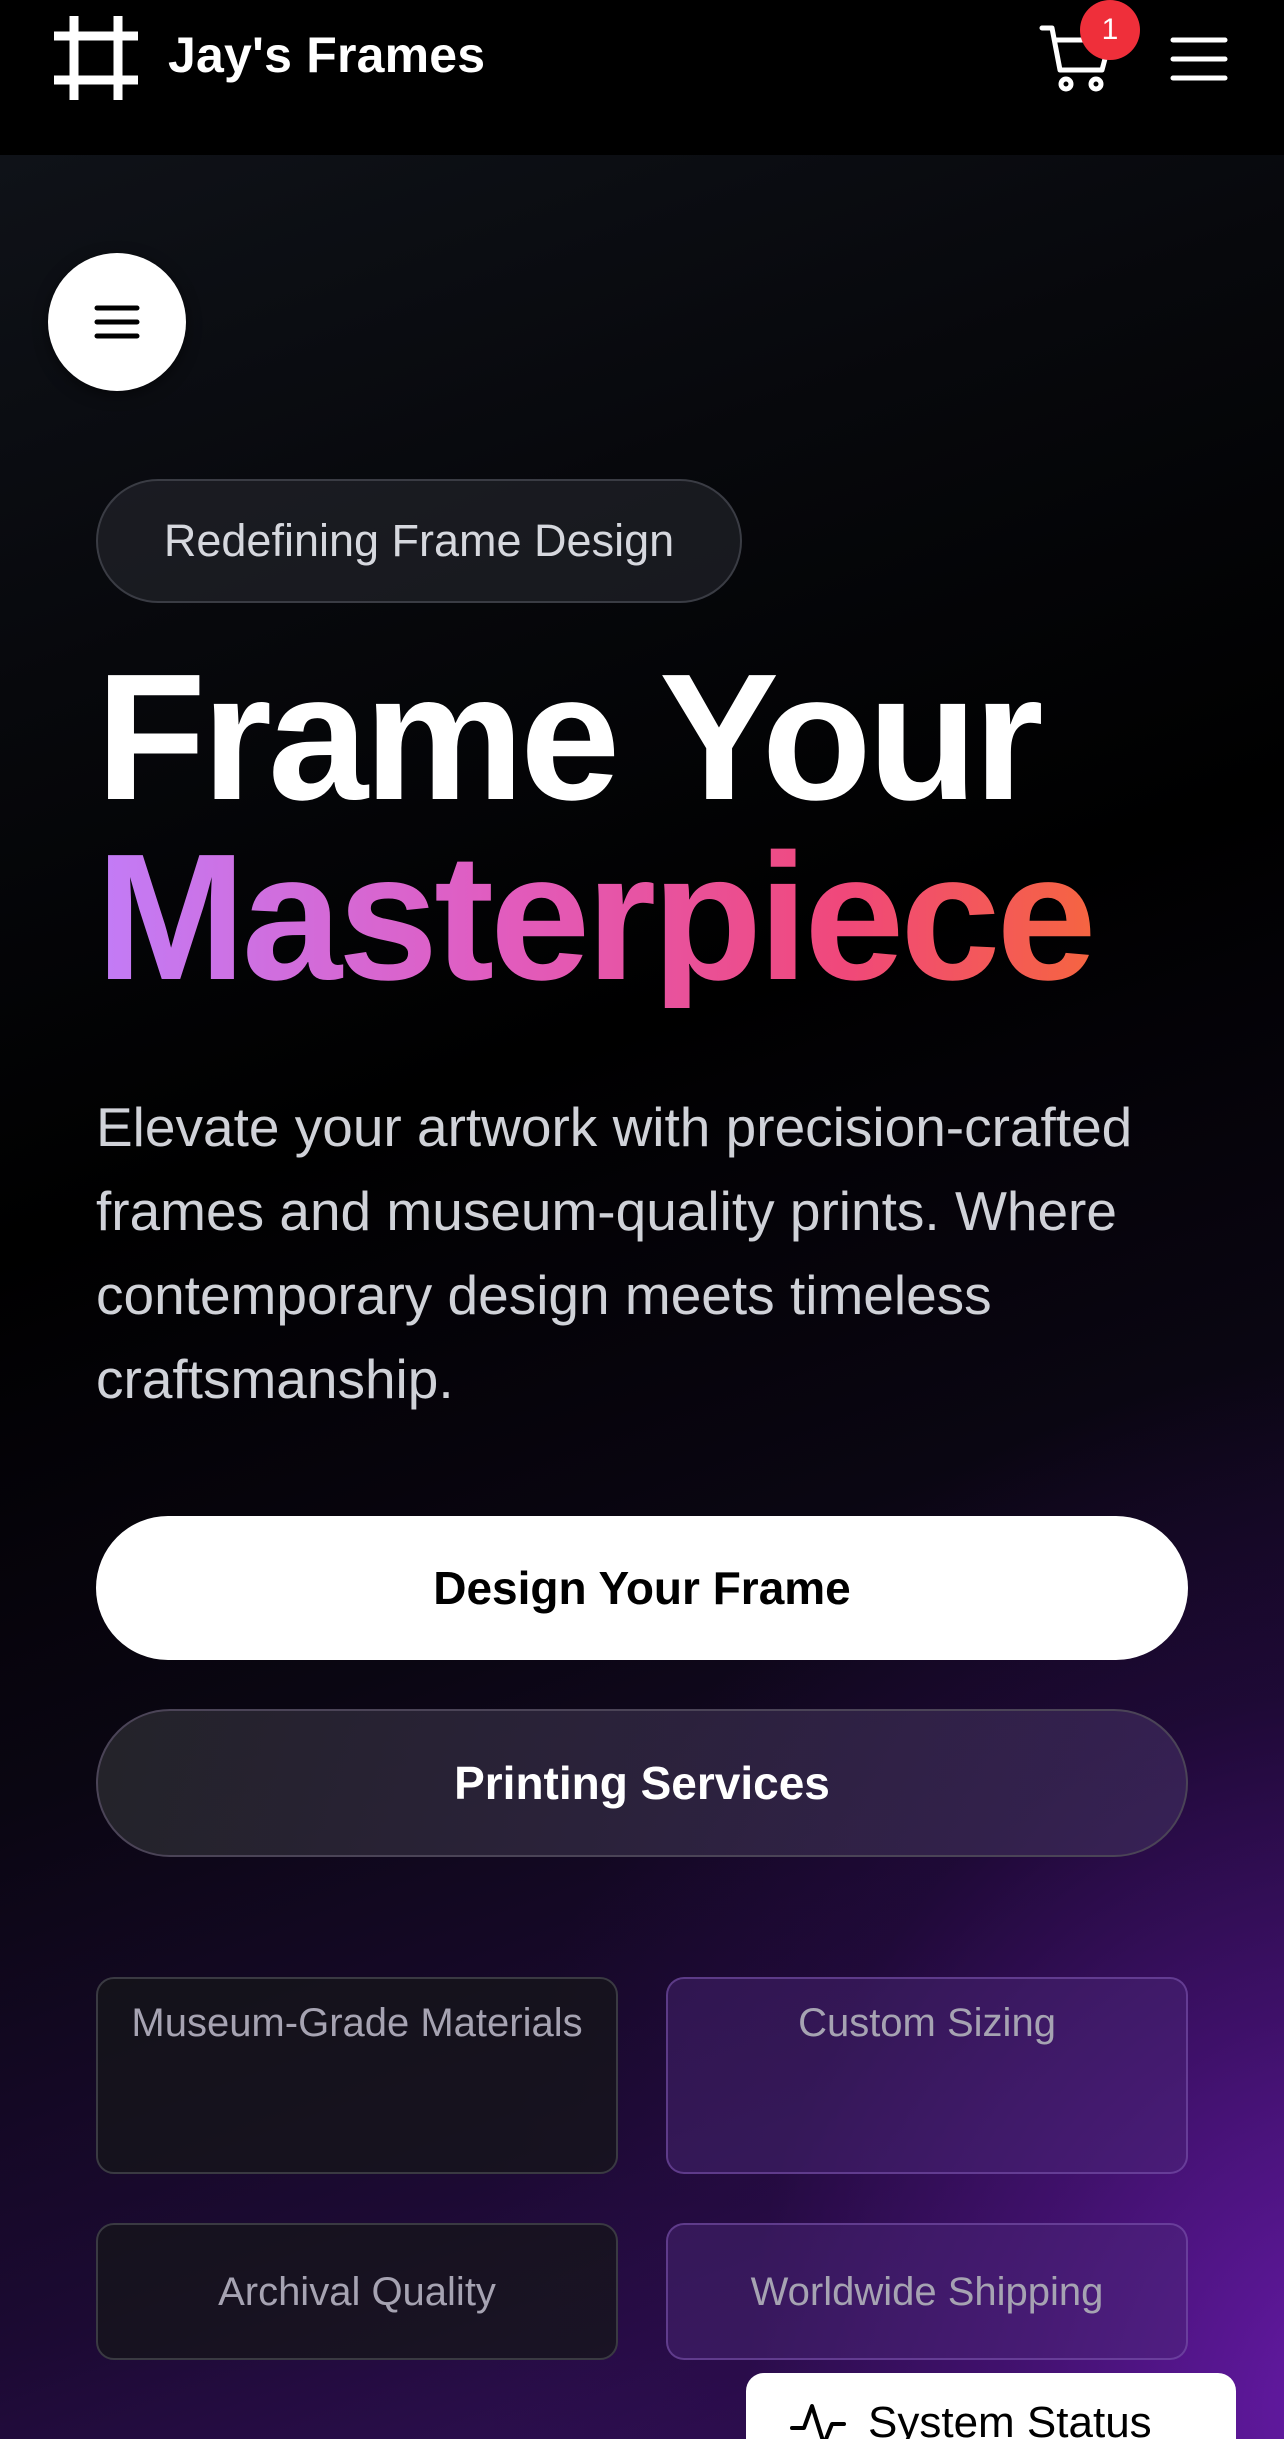 The width and height of the screenshot is (1284, 2439). Describe the element at coordinates (927, 2075) in the screenshot. I see `feature-custom-sizing: Custom Sizing` at that location.